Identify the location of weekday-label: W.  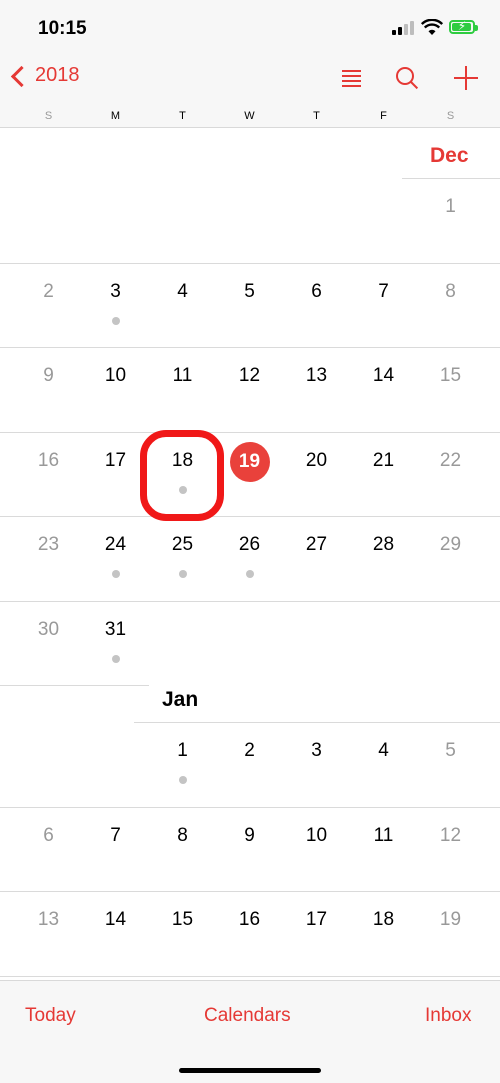
(249, 116).